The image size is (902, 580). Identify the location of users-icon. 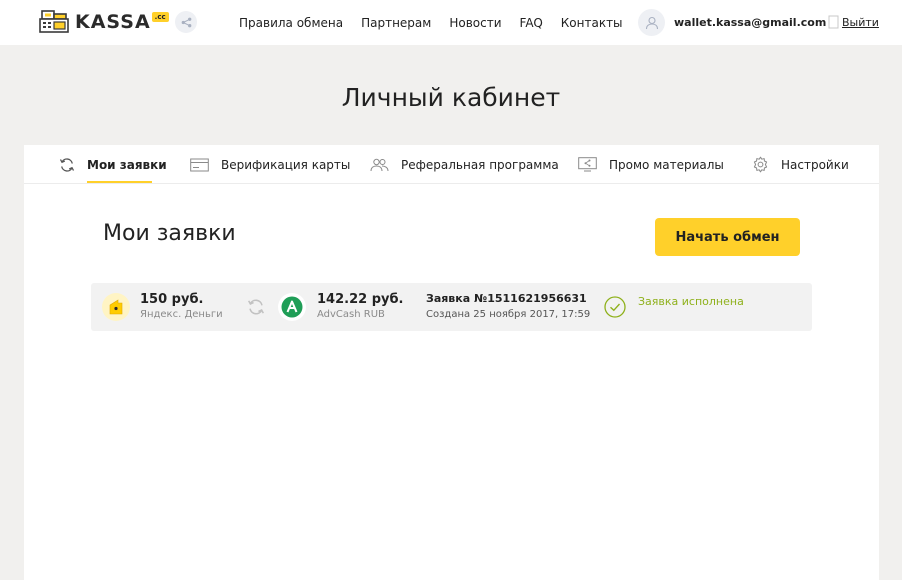
(379, 164).